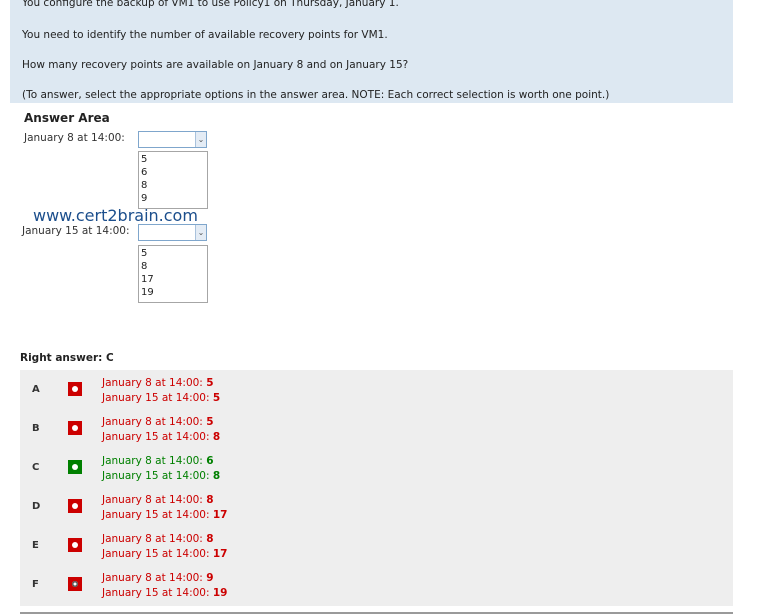 The width and height of the screenshot is (763, 616). I want to click on jan15-option-list: 5 8 17 19, so click(173, 274).